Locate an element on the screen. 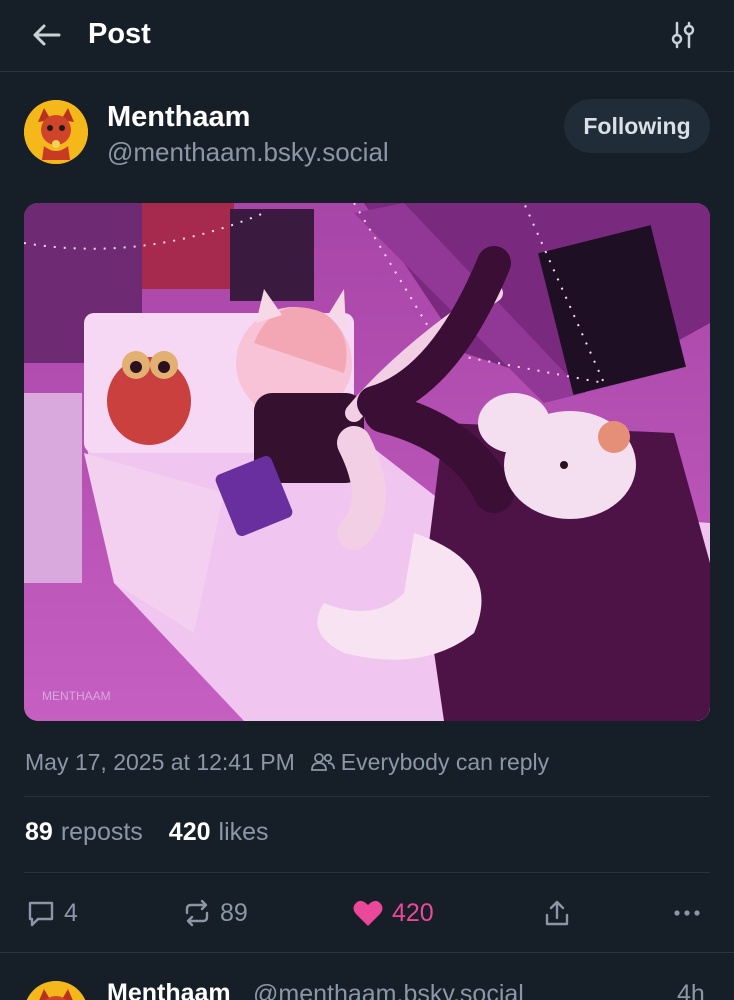  author-handle: @menthaam.bsky.social is located at coordinates (248, 152).